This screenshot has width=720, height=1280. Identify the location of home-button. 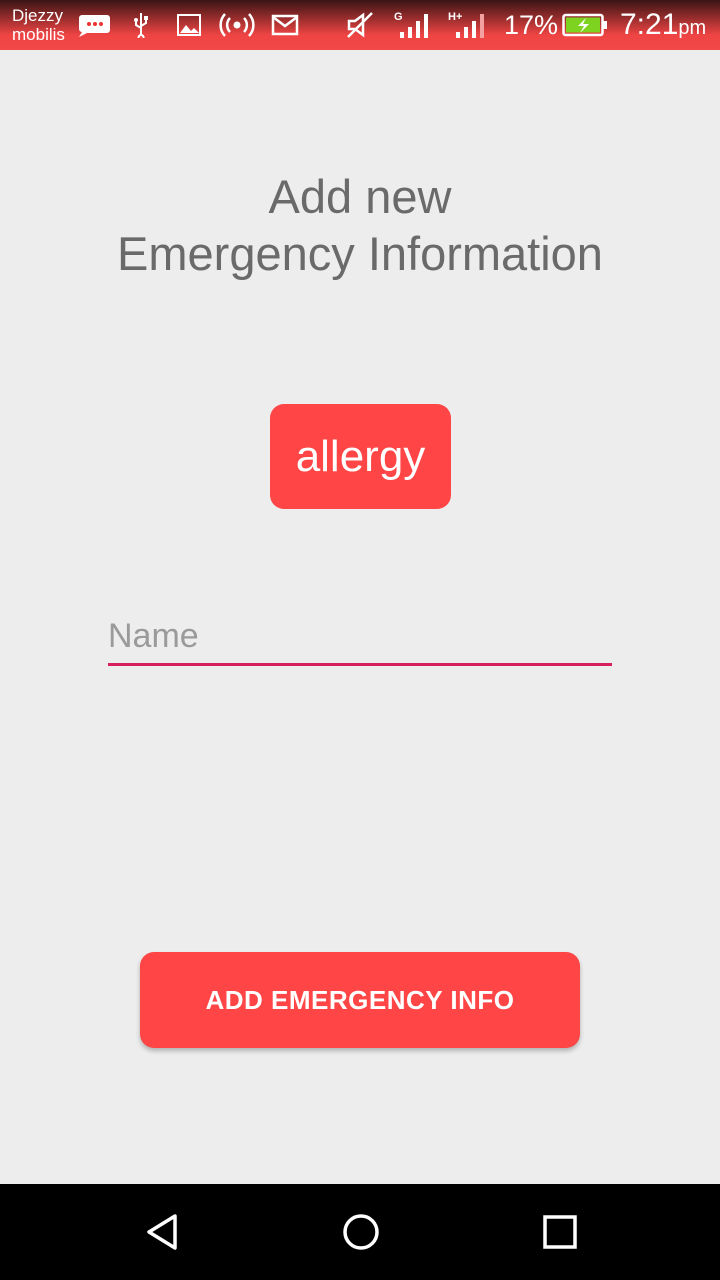
(361, 1232).